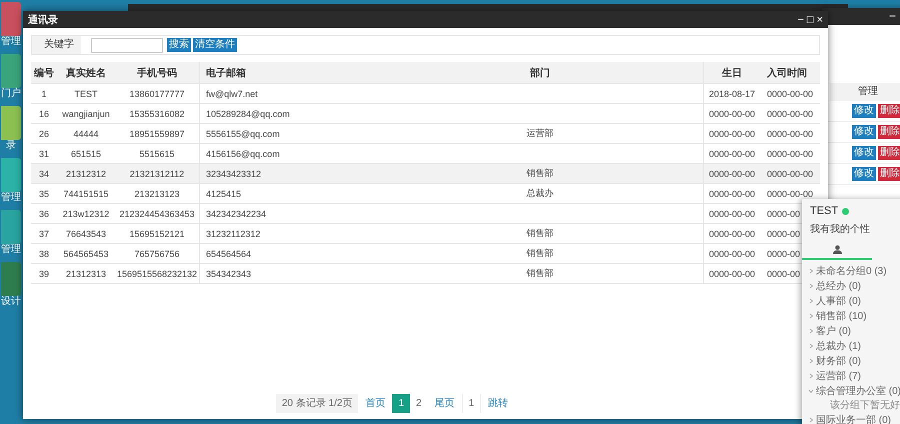  What do you see at coordinates (819, 20) in the screenshot?
I see `window-control-button: ×` at bounding box center [819, 20].